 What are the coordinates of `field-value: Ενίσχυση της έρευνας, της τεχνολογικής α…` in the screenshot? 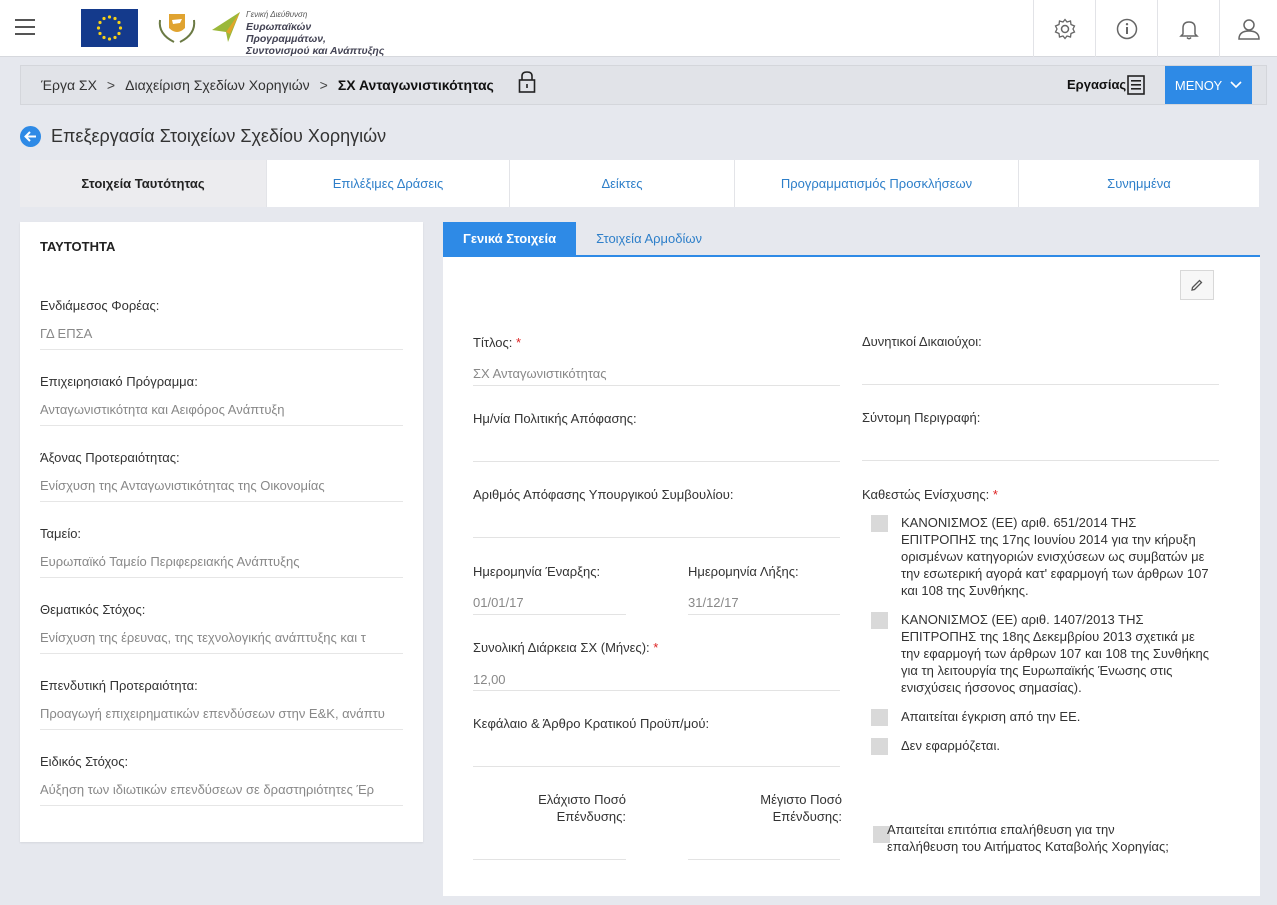 It's located at (221, 642).